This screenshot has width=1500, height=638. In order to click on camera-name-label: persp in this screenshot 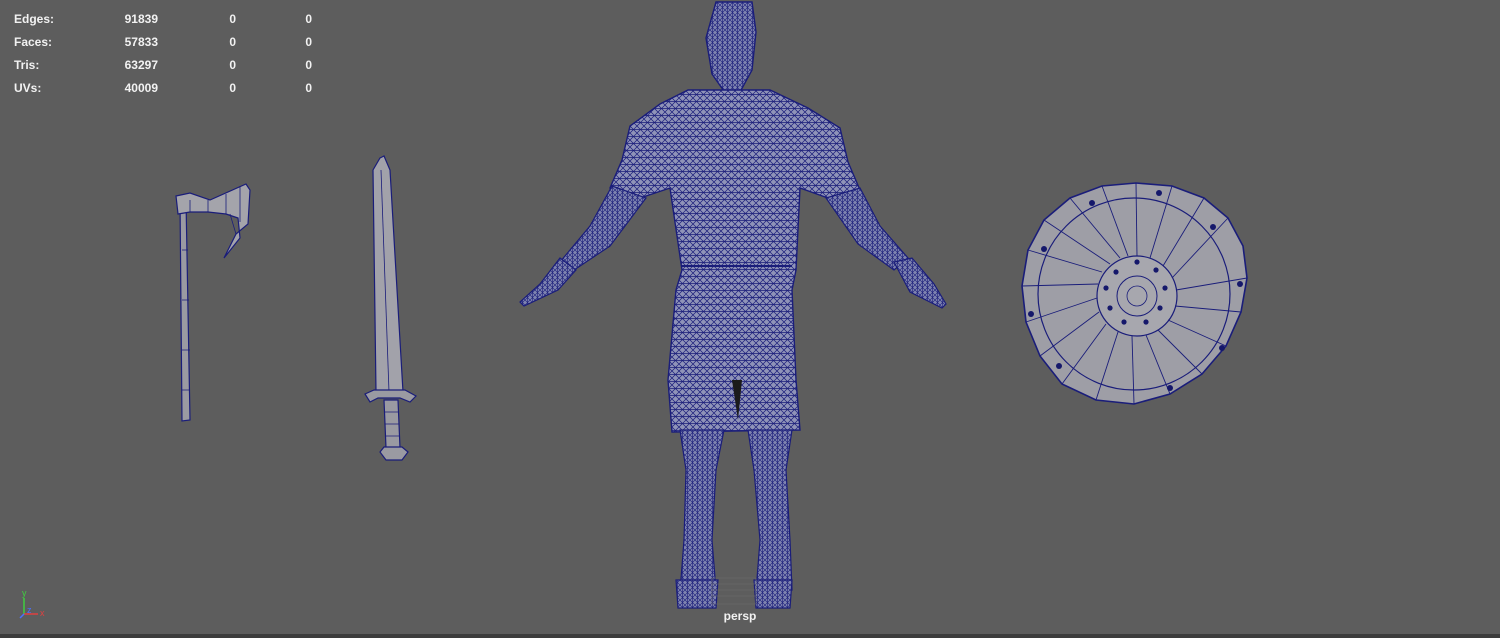, I will do `click(740, 616)`.